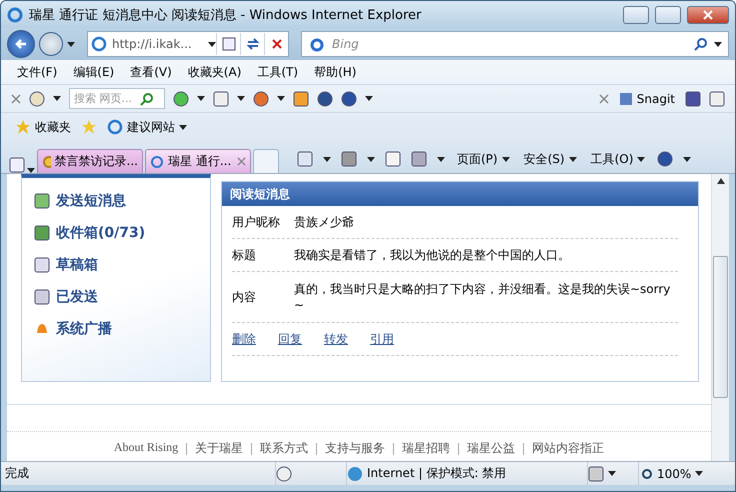  Describe the element at coordinates (646, 99) in the screenshot. I see `snagit-button: Snagit` at that location.